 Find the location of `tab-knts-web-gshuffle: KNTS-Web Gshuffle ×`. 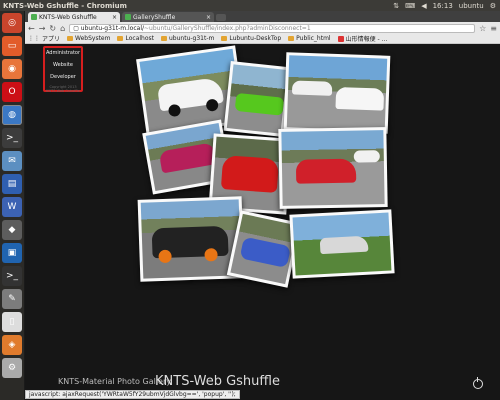

tab-knts-web-gshuffle: KNTS-Web Gshuffle × is located at coordinates (74, 17).